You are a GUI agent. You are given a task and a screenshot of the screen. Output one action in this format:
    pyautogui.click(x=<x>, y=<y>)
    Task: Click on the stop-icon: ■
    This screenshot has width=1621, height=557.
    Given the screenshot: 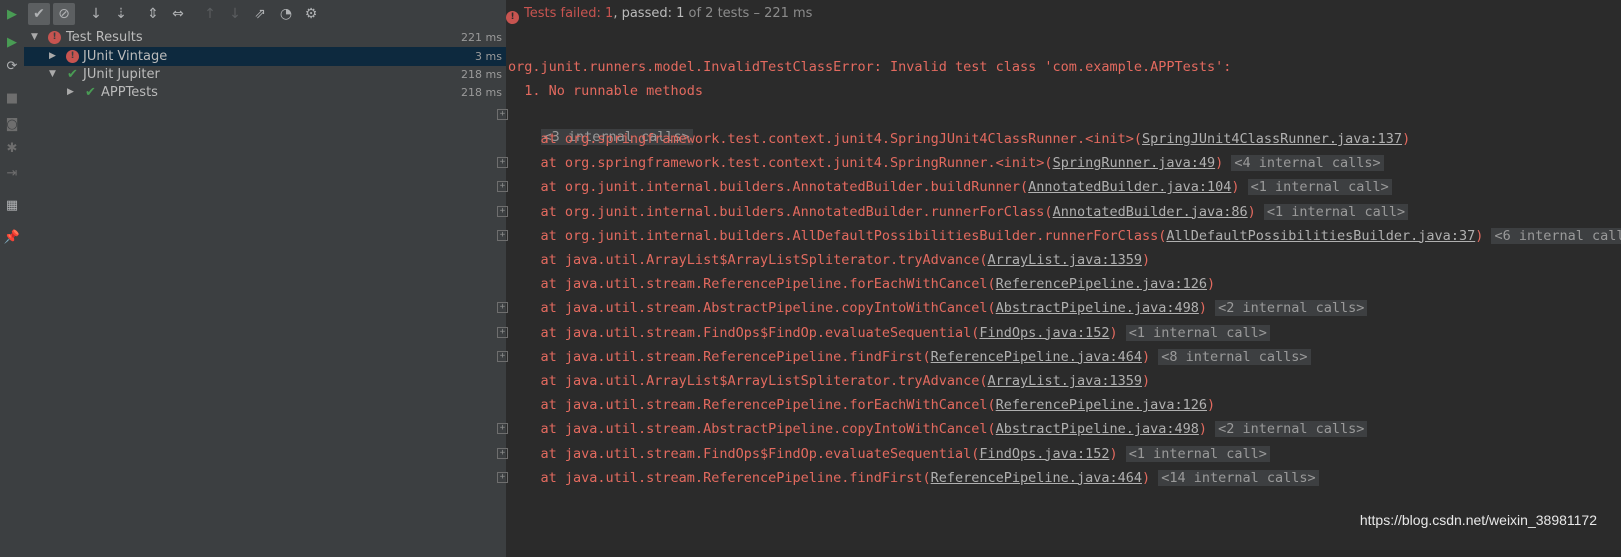 What is the action you would take?
    pyautogui.click(x=12, y=98)
    